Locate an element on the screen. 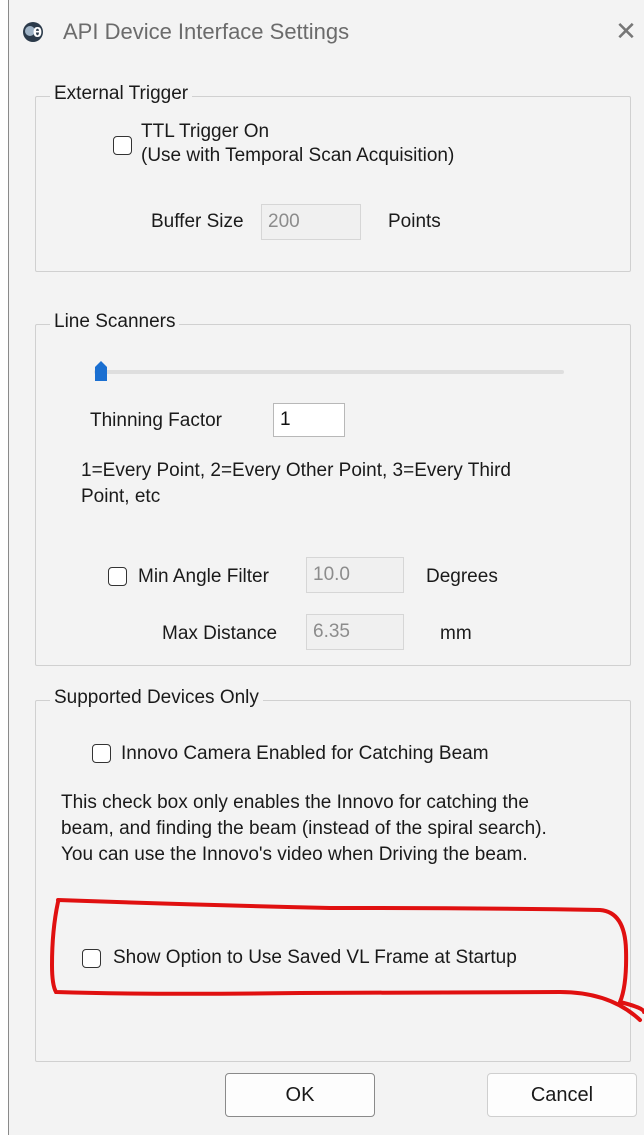  min-angle-field: 10.0 is located at coordinates (355, 575).